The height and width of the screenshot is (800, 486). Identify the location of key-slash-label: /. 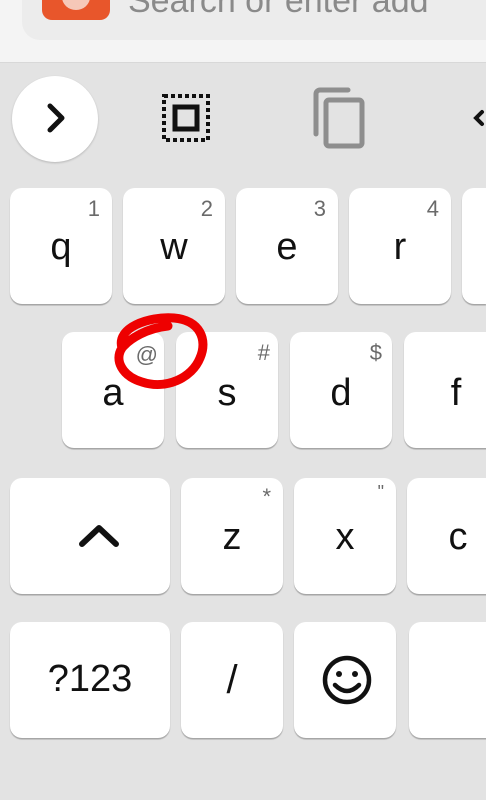
(232, 680).